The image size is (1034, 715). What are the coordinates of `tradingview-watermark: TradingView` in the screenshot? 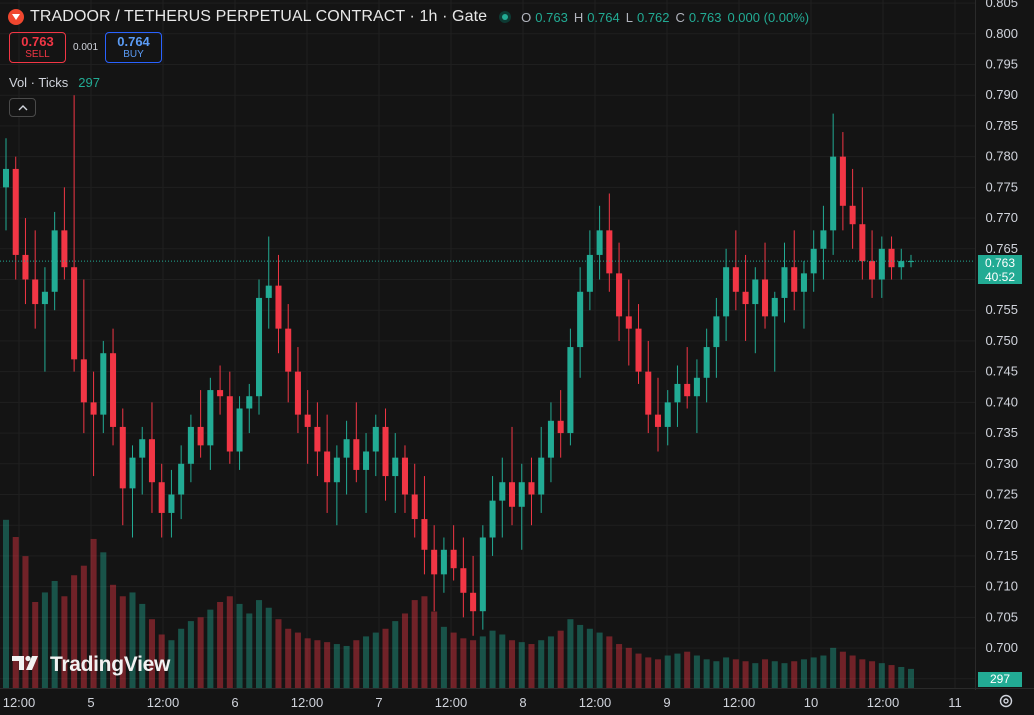 It's located at (91, 665).